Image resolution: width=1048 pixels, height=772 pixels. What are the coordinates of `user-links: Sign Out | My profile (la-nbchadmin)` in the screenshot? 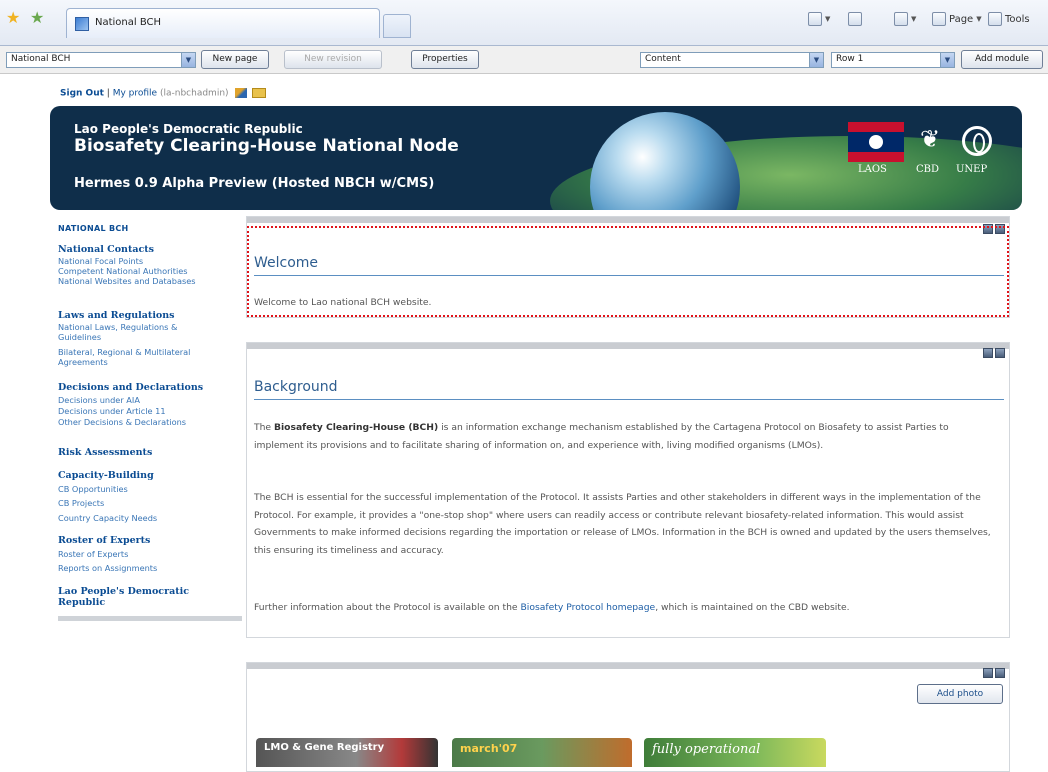 It's located at (163, 93).